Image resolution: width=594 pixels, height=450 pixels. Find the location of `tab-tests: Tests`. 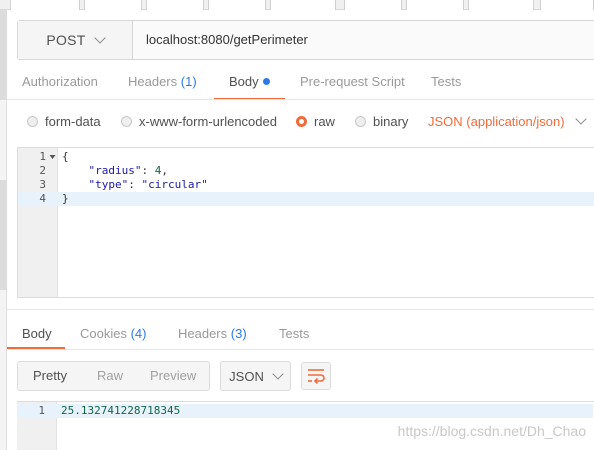

tab-tests: Tests is located at coordinates (446, 81).